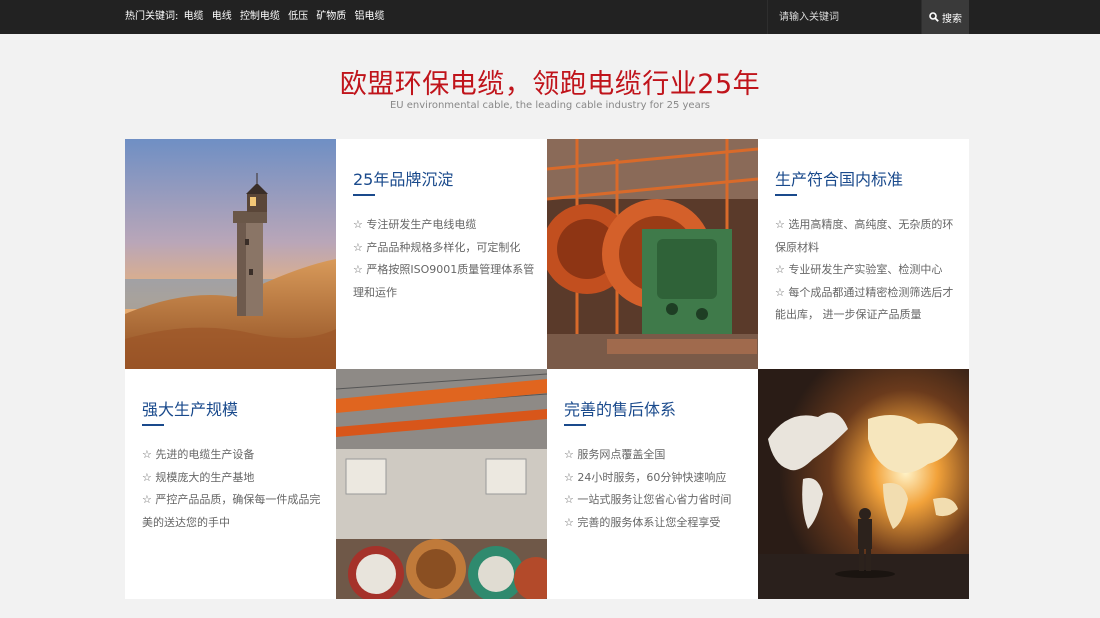 The width and height of the screenshot is (1100, 618). Describe the element at coordinates (222, 16) in the screenshot. I see `keyword-link: 电线` at that location.